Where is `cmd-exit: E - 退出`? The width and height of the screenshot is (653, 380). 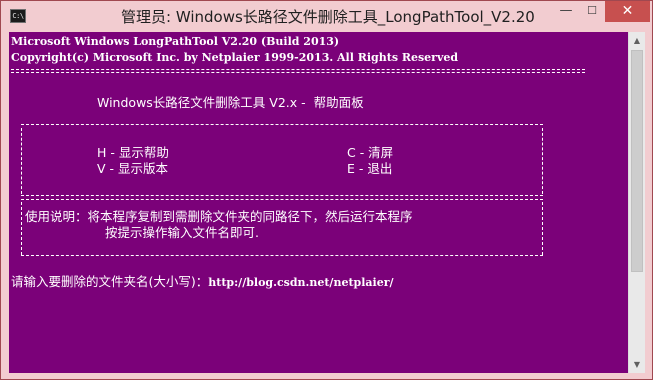
cmd-exit: E - 退出 is located at coordinates (370, 168).